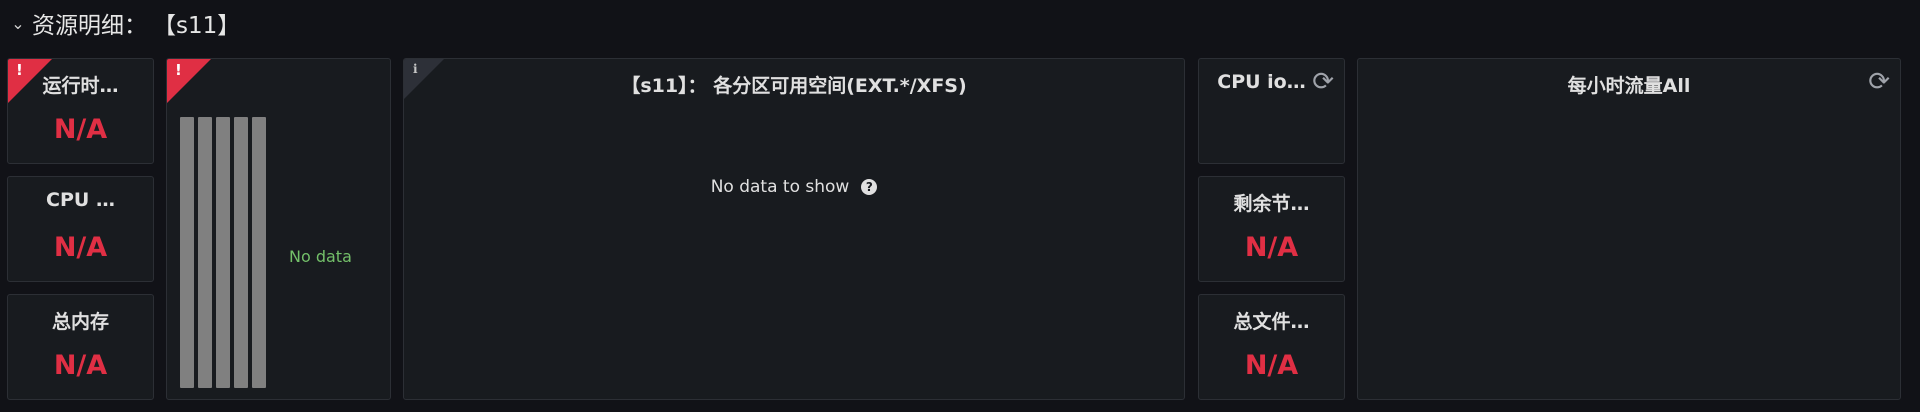 This screenshot has height=412, width=1920. I want to click on stat-panel-free-inodes: 剩余节… N/A, so click(1271, 229).